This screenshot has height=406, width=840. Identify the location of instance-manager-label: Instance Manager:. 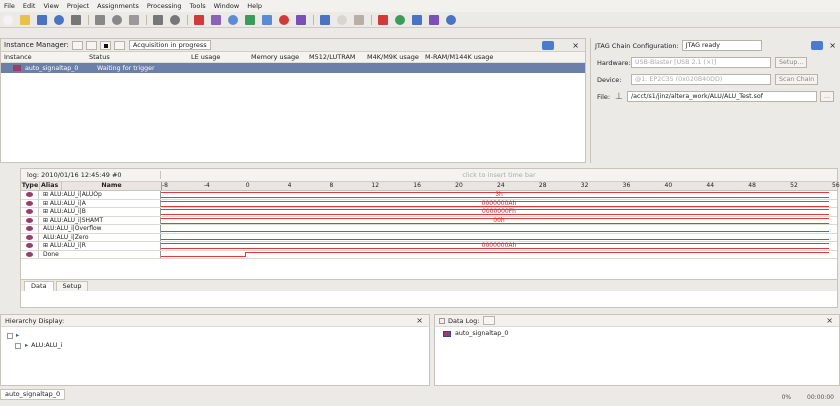
(36, 45).